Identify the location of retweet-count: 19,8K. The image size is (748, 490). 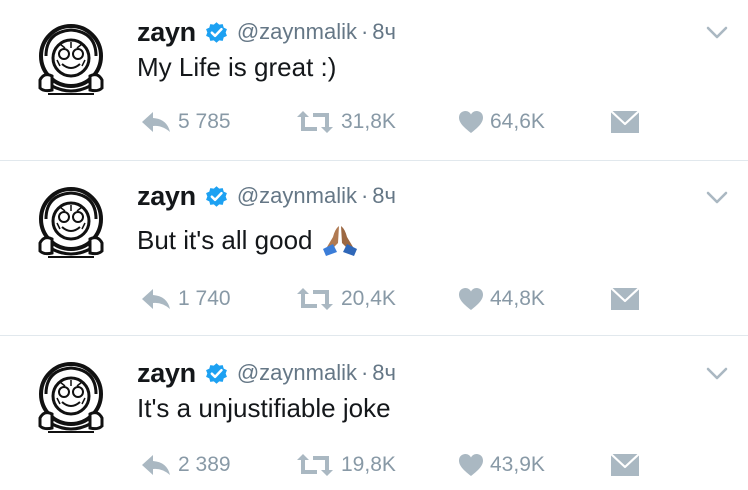
(368, 464).